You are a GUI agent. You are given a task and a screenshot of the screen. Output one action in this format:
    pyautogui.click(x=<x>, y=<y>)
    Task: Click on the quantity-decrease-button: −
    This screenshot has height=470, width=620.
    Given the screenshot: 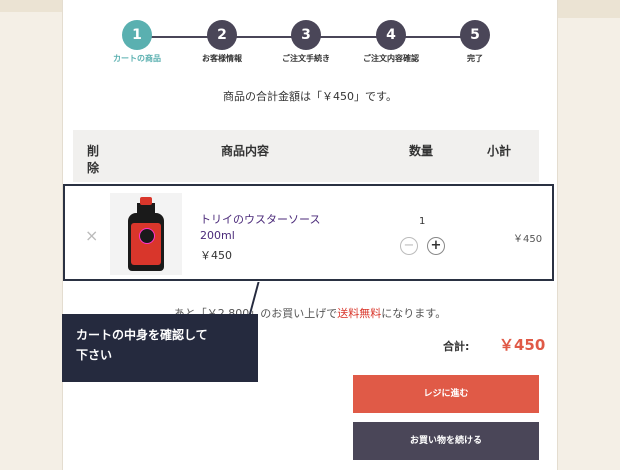 What is the action you would take?
    pyautogui.click(x=409, y=246)
    